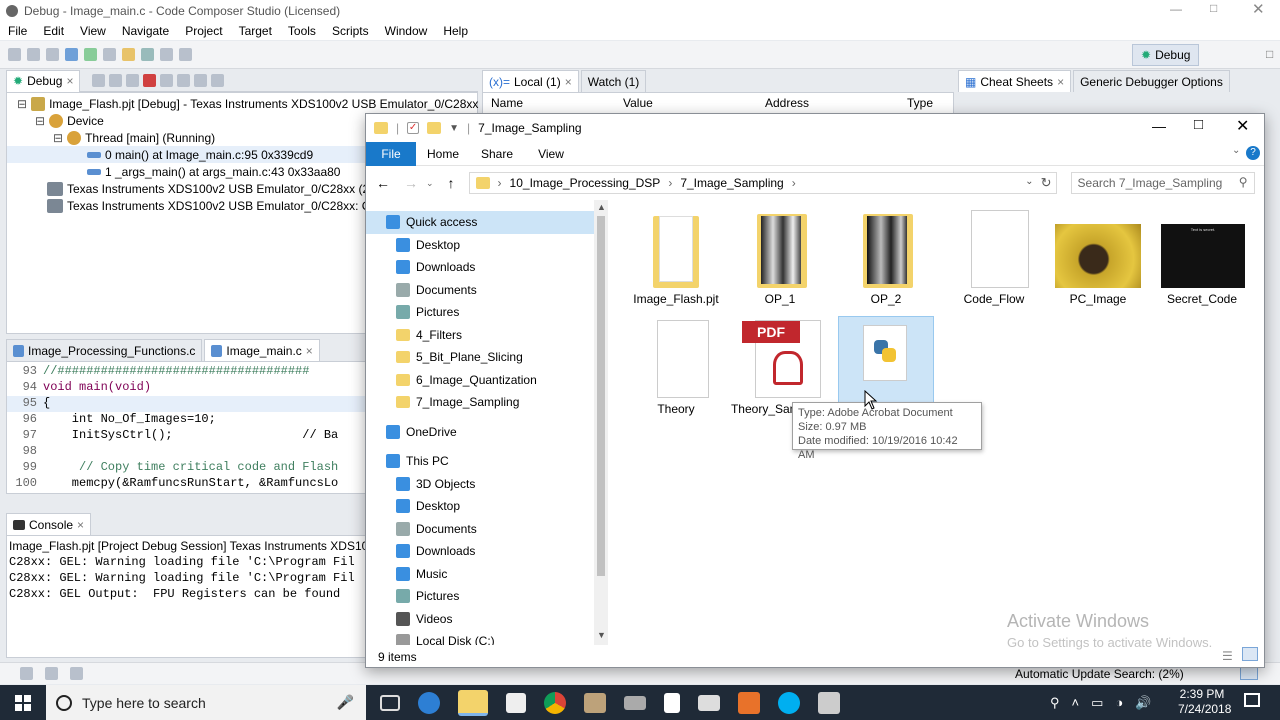 The width and height of the screenshot is (1280, 720). What do you see at coordinates (49, 524) in the screenshot?
I see `tab-console: Console ×` at bounding box center [49, 524].